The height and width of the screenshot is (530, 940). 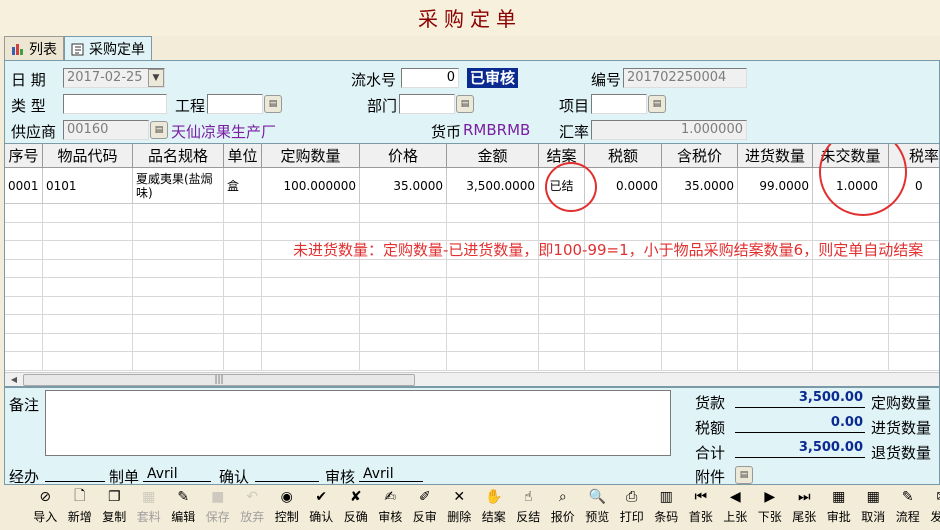 What do you see at coordinates (218, 497) in the screenshot?
I see `save-icon: ■` at bounding box center [218, 497].